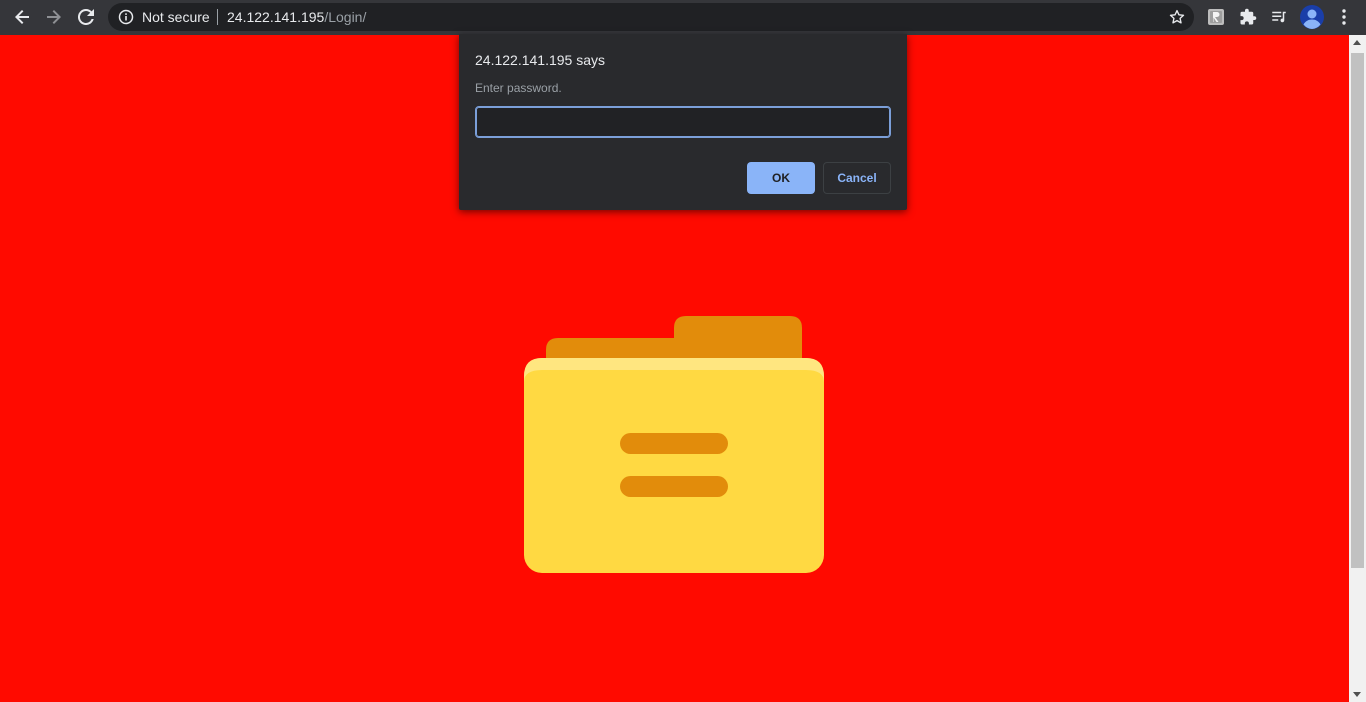 The image size is (1366, 702). Describe the element at coordinates (651, 17) in the screenshot. I see `address-bar: Not secure 24.122.141.195/Login/` at that location.